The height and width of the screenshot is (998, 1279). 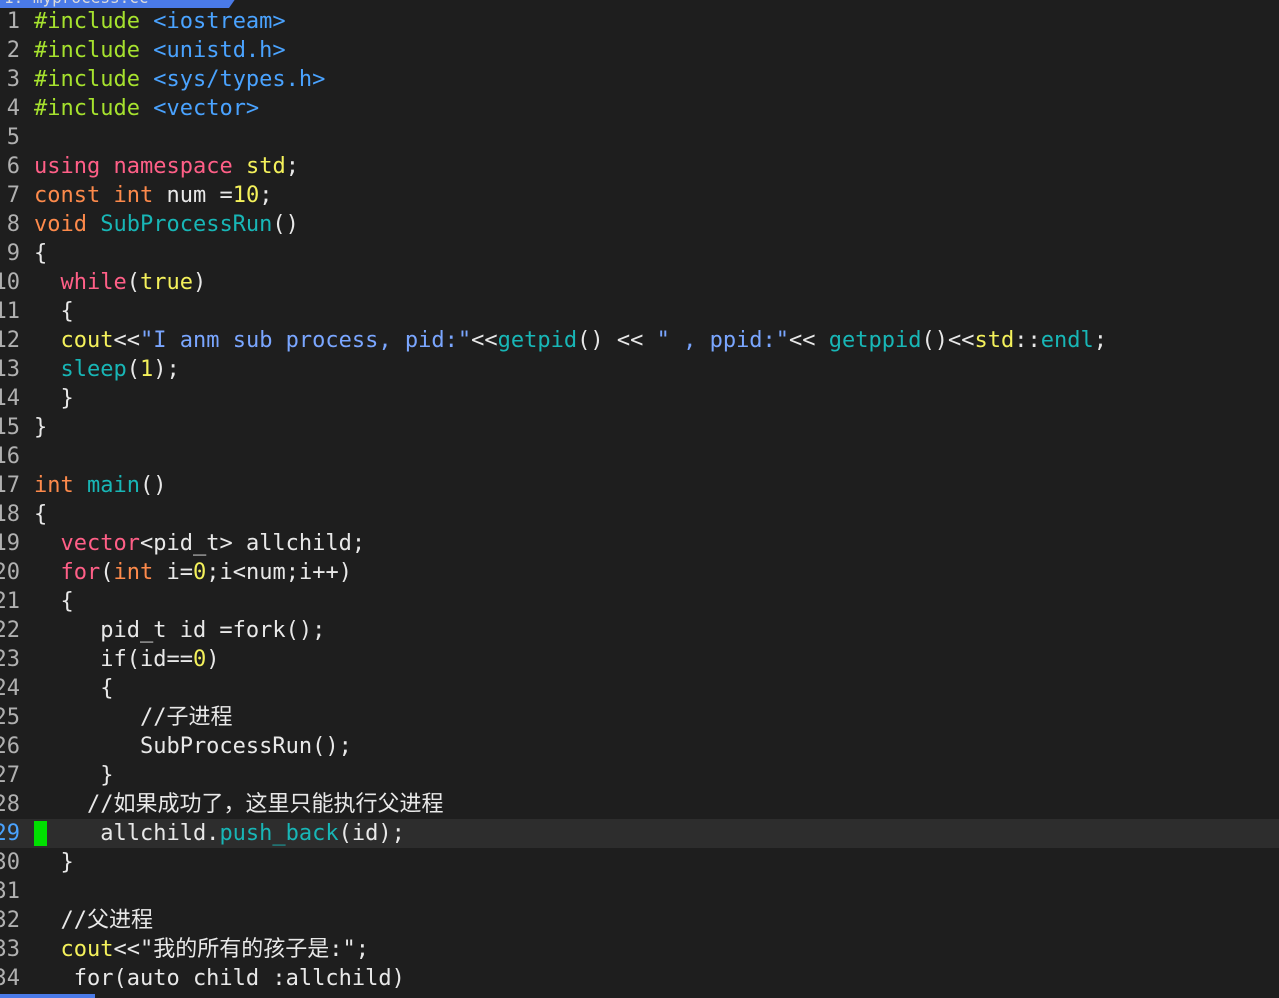 What do you see at coordinates (13, 108) in the screenshot?
I see `line-number: 4` at bounding box center [13, 108].